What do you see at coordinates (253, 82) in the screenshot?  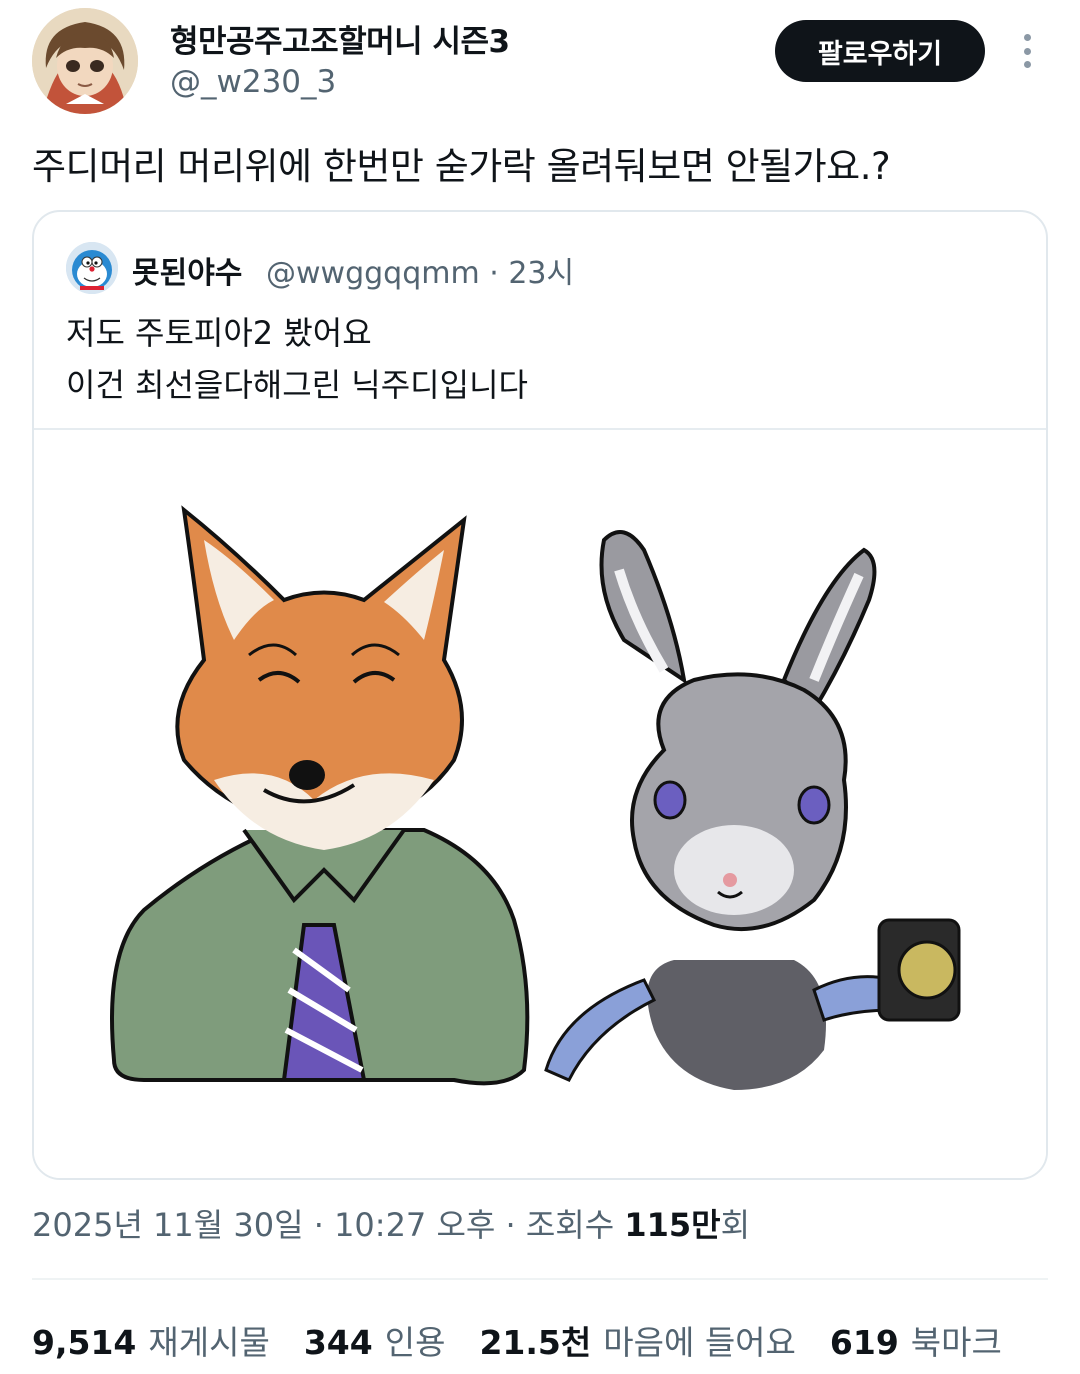 I see `author-handle: @_w230_3` at bounding box center [253, 82].